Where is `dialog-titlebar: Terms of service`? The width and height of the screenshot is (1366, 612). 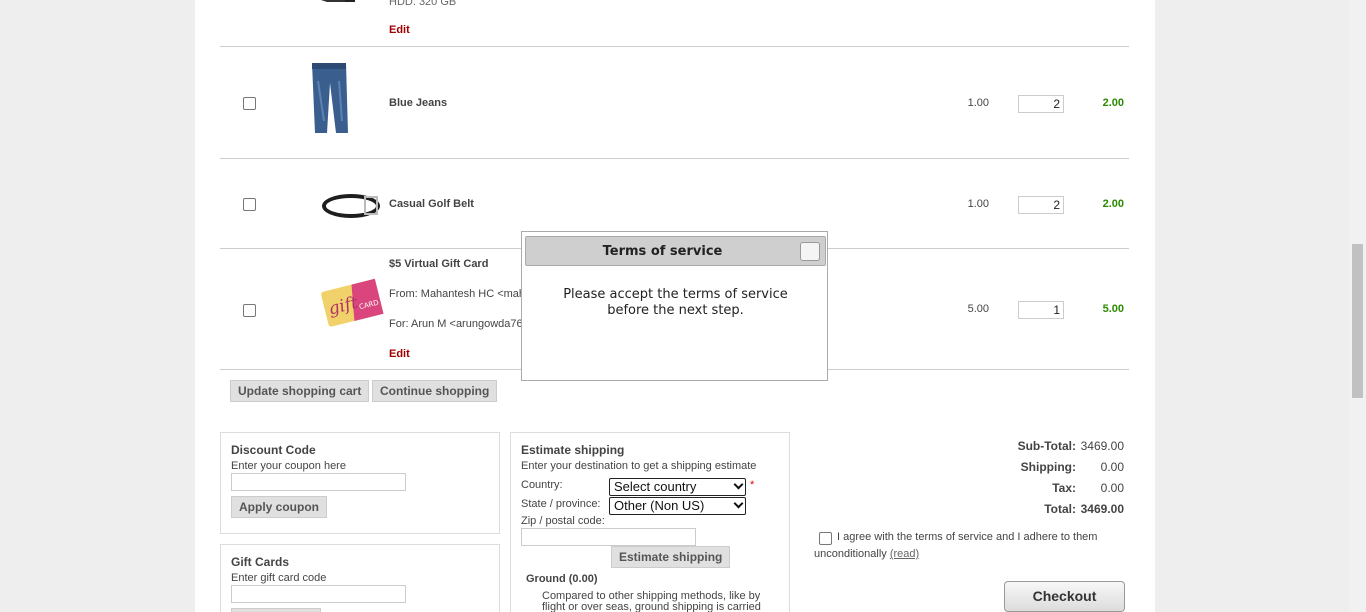 dialog-titlebar: Terms of service is located at coordinates (675, 251).